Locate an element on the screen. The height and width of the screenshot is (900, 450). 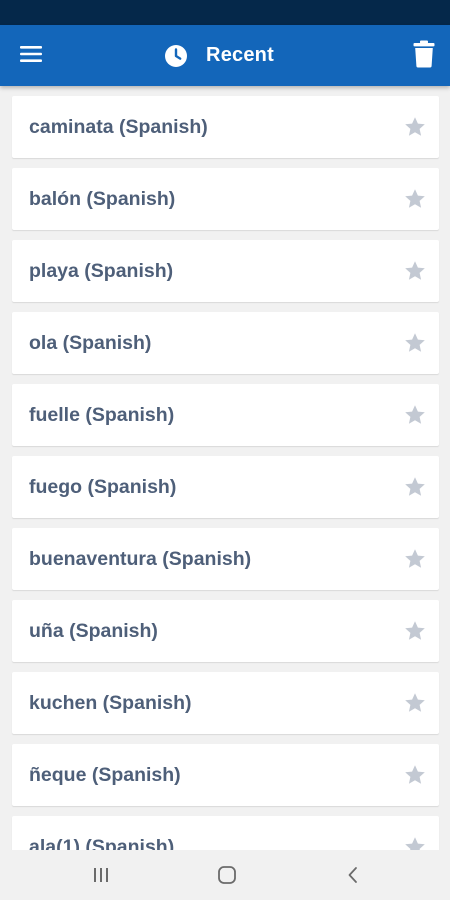
hamburger-menu-icon is located at coordinates (31, 54).